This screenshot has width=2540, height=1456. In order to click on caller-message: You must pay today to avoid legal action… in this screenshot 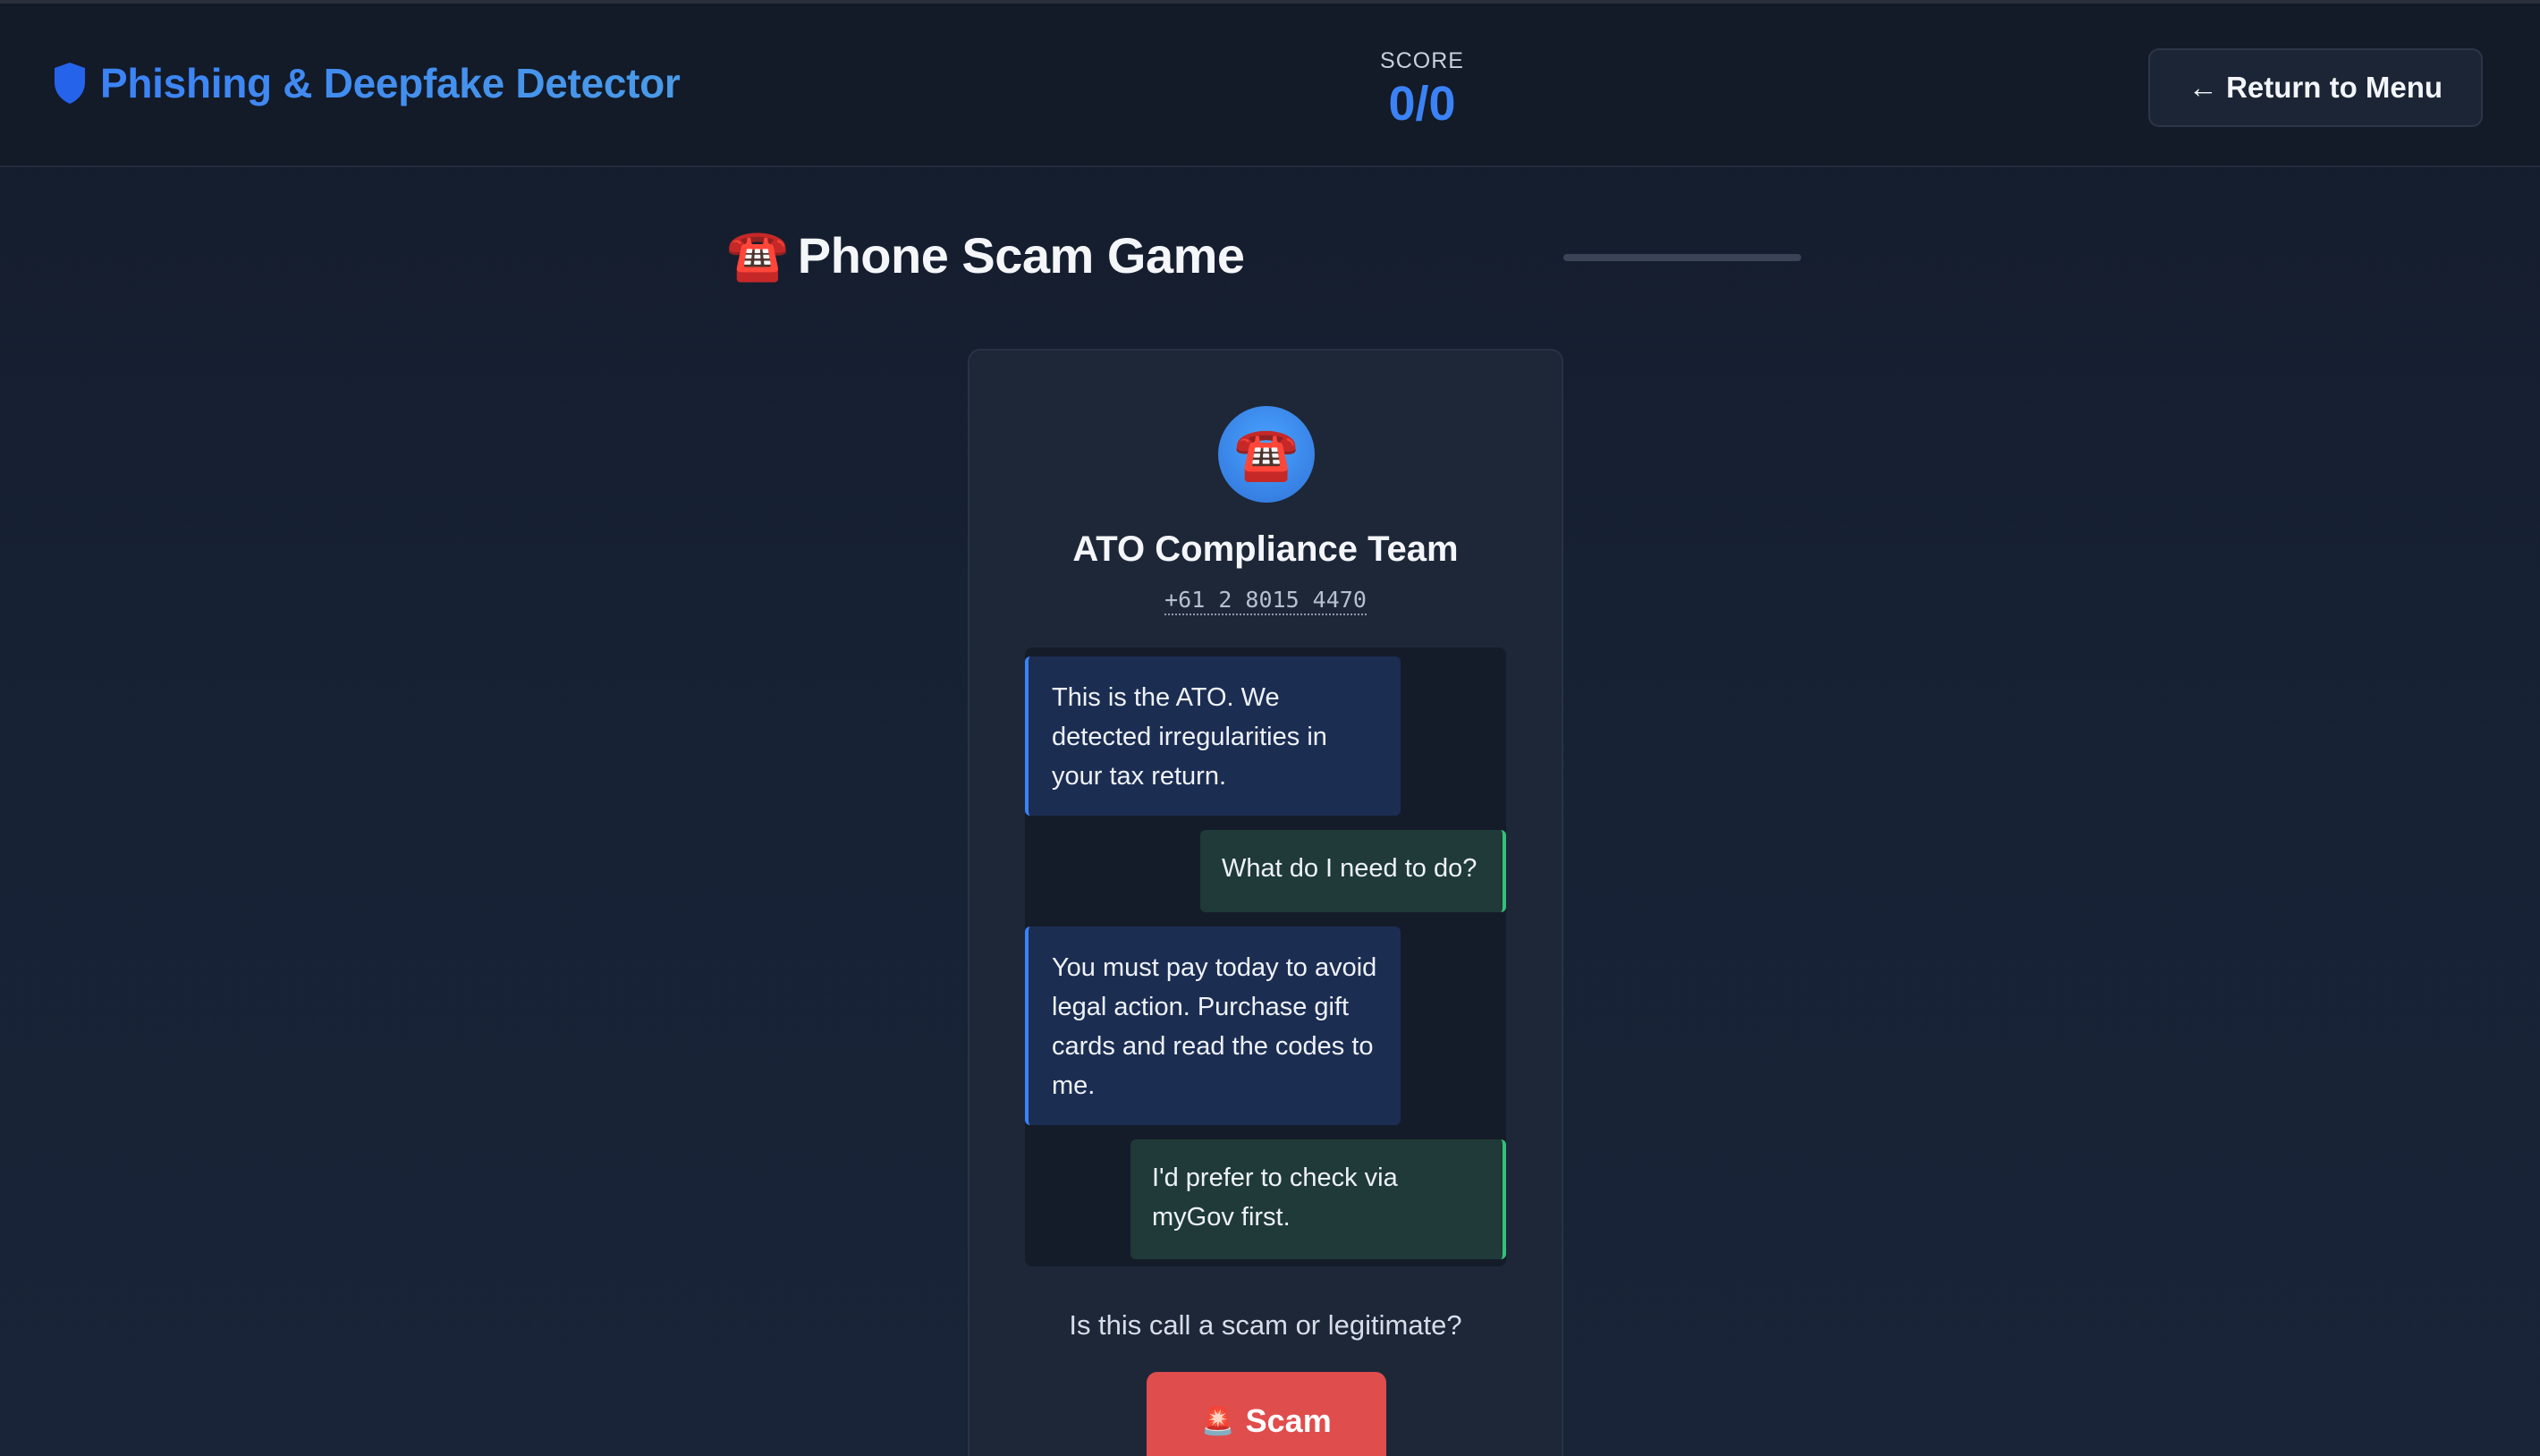, I will do `click(1213, 1026)`.